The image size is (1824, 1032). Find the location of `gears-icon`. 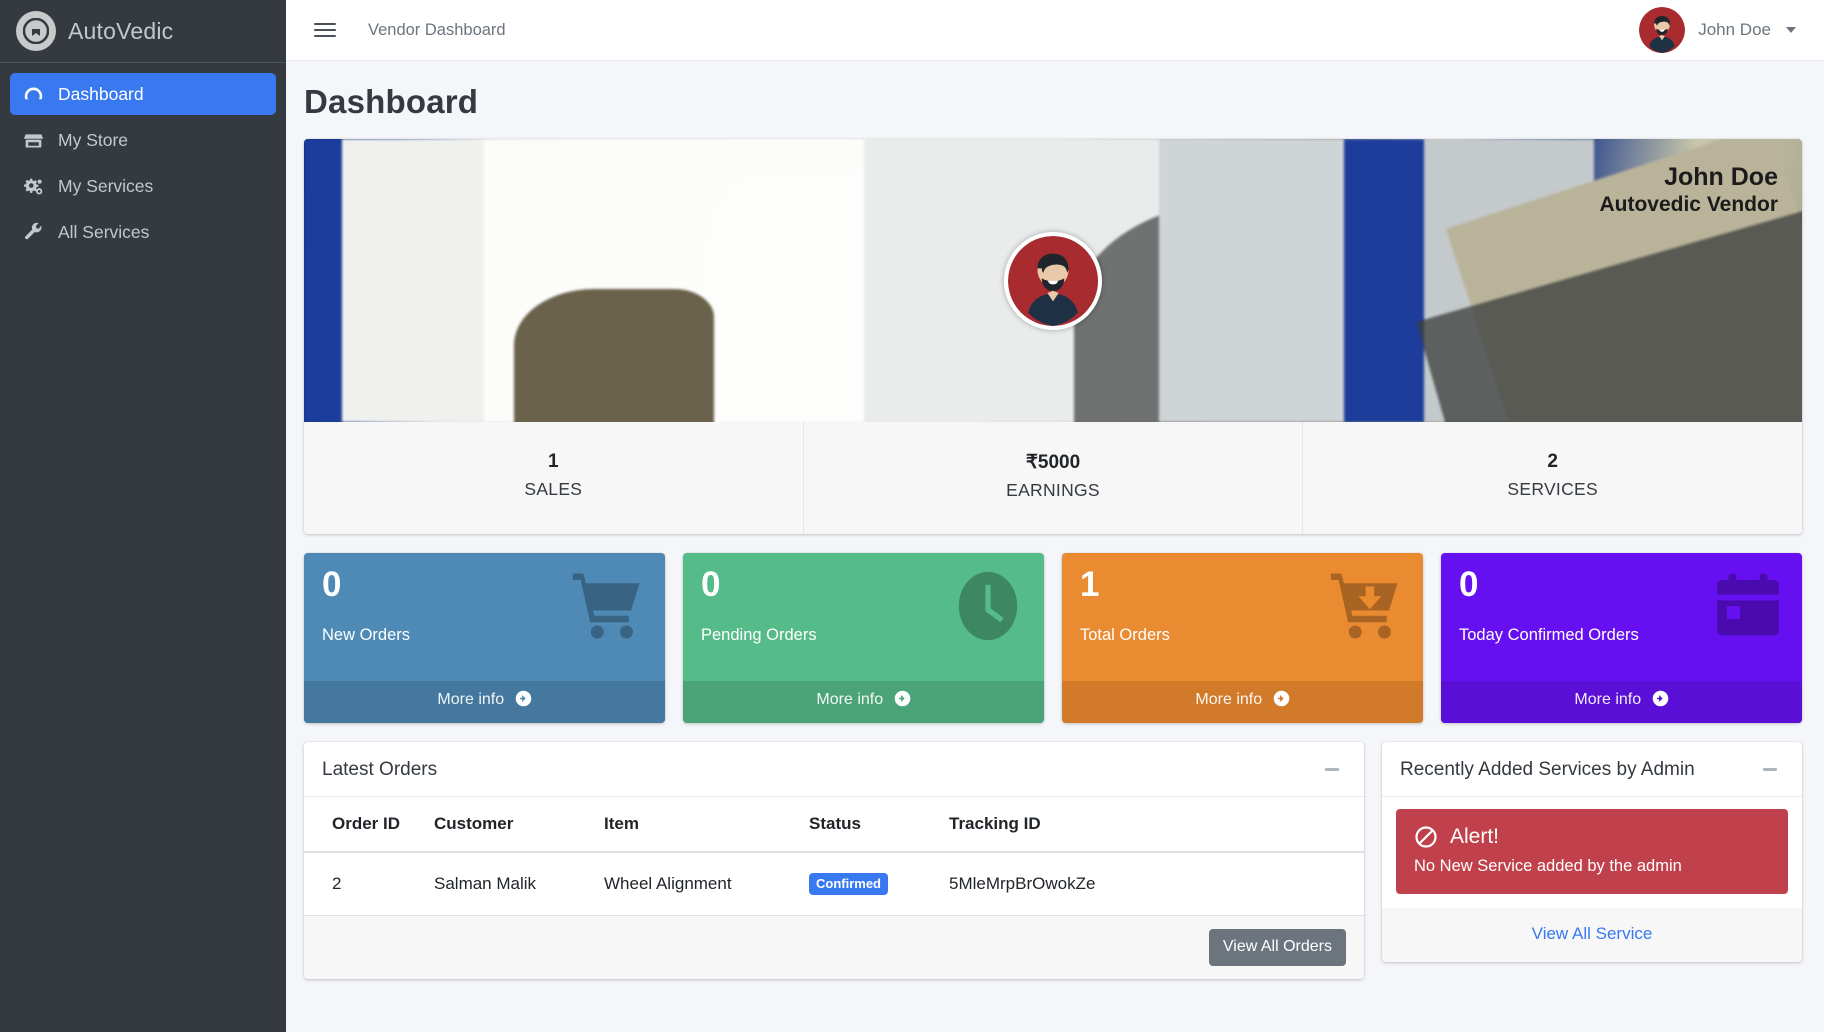

gears-icon is located at coordinates (33, 186).